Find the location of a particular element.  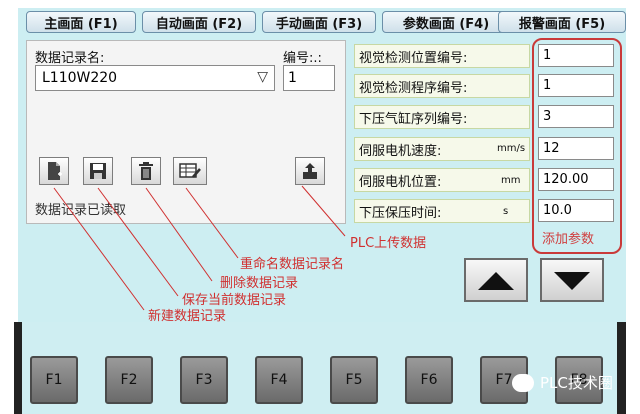

function-key-f2: F2 is located at coordinates (129, 380).